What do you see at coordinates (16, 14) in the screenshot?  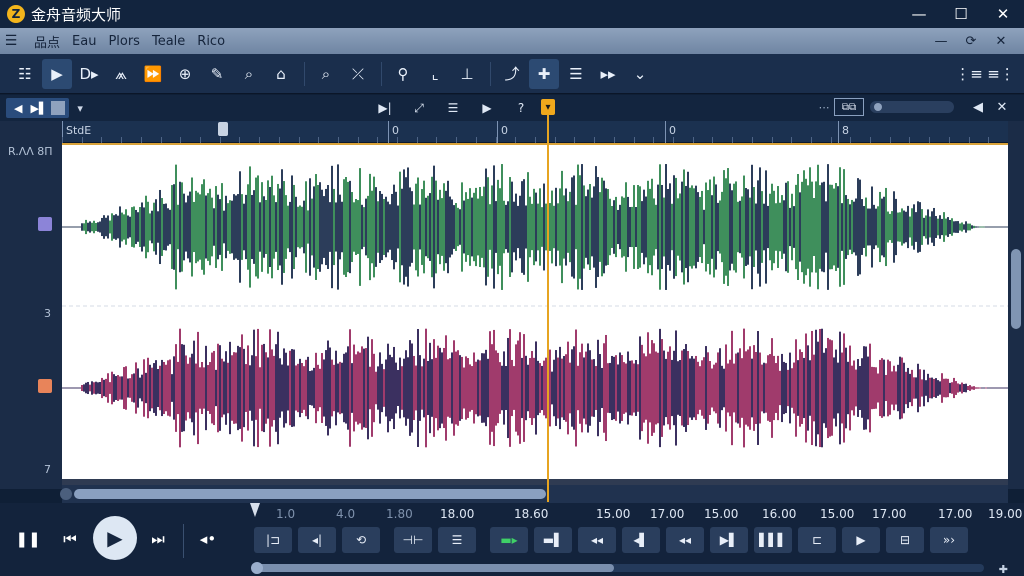 I see `app-logo-icon: Z` at bounding box center [16, 14].